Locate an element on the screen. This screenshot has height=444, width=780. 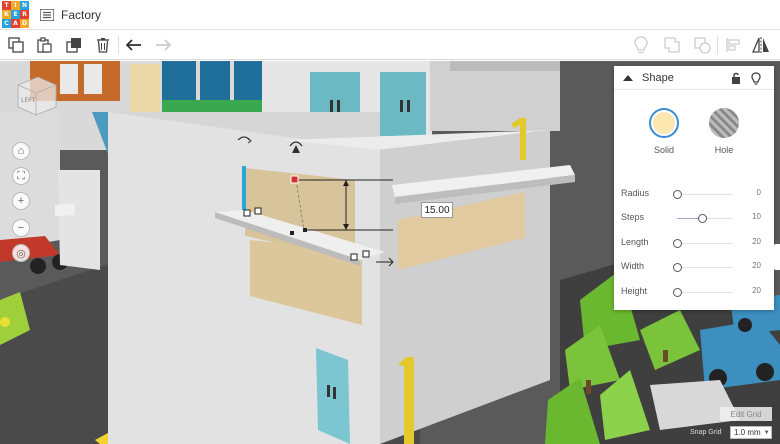
height-handle is located at coordinates (294, 179).